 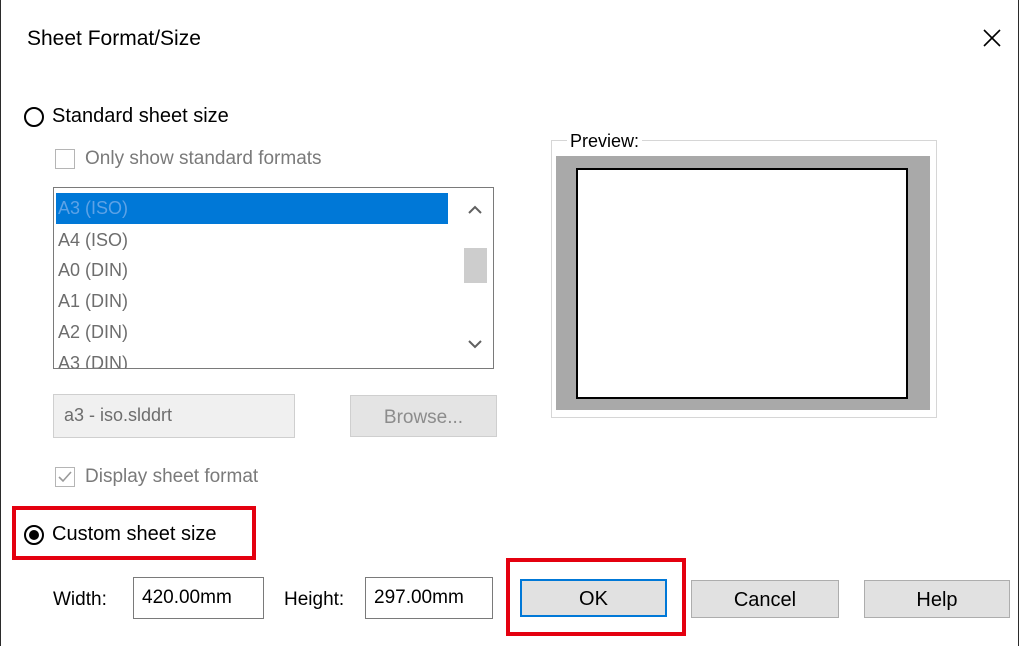 I want to click on list-item: A0 (DIN), so click(x=252, y=270).